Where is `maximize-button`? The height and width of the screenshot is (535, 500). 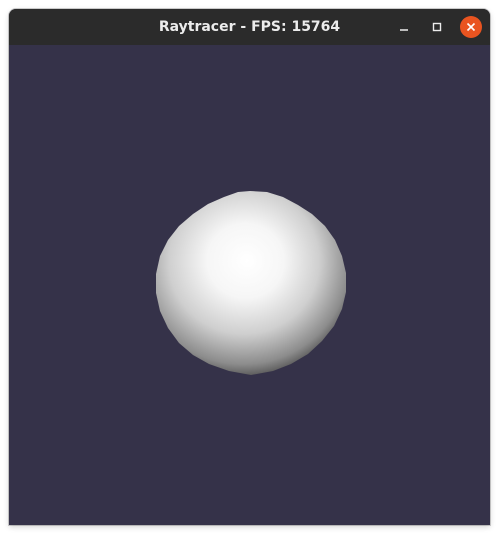
maximize-button is located at coordinates (437, 27).